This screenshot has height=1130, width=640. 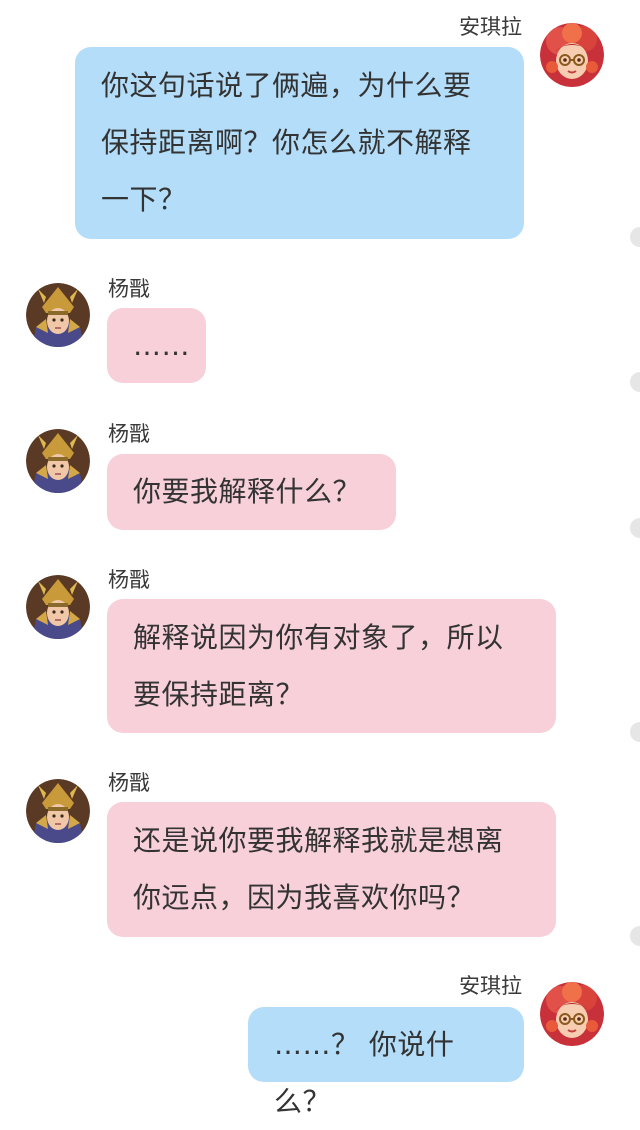 I want to click on message-line: 你这句话说了俩遍，为什么要, so click(x=286, y=85).